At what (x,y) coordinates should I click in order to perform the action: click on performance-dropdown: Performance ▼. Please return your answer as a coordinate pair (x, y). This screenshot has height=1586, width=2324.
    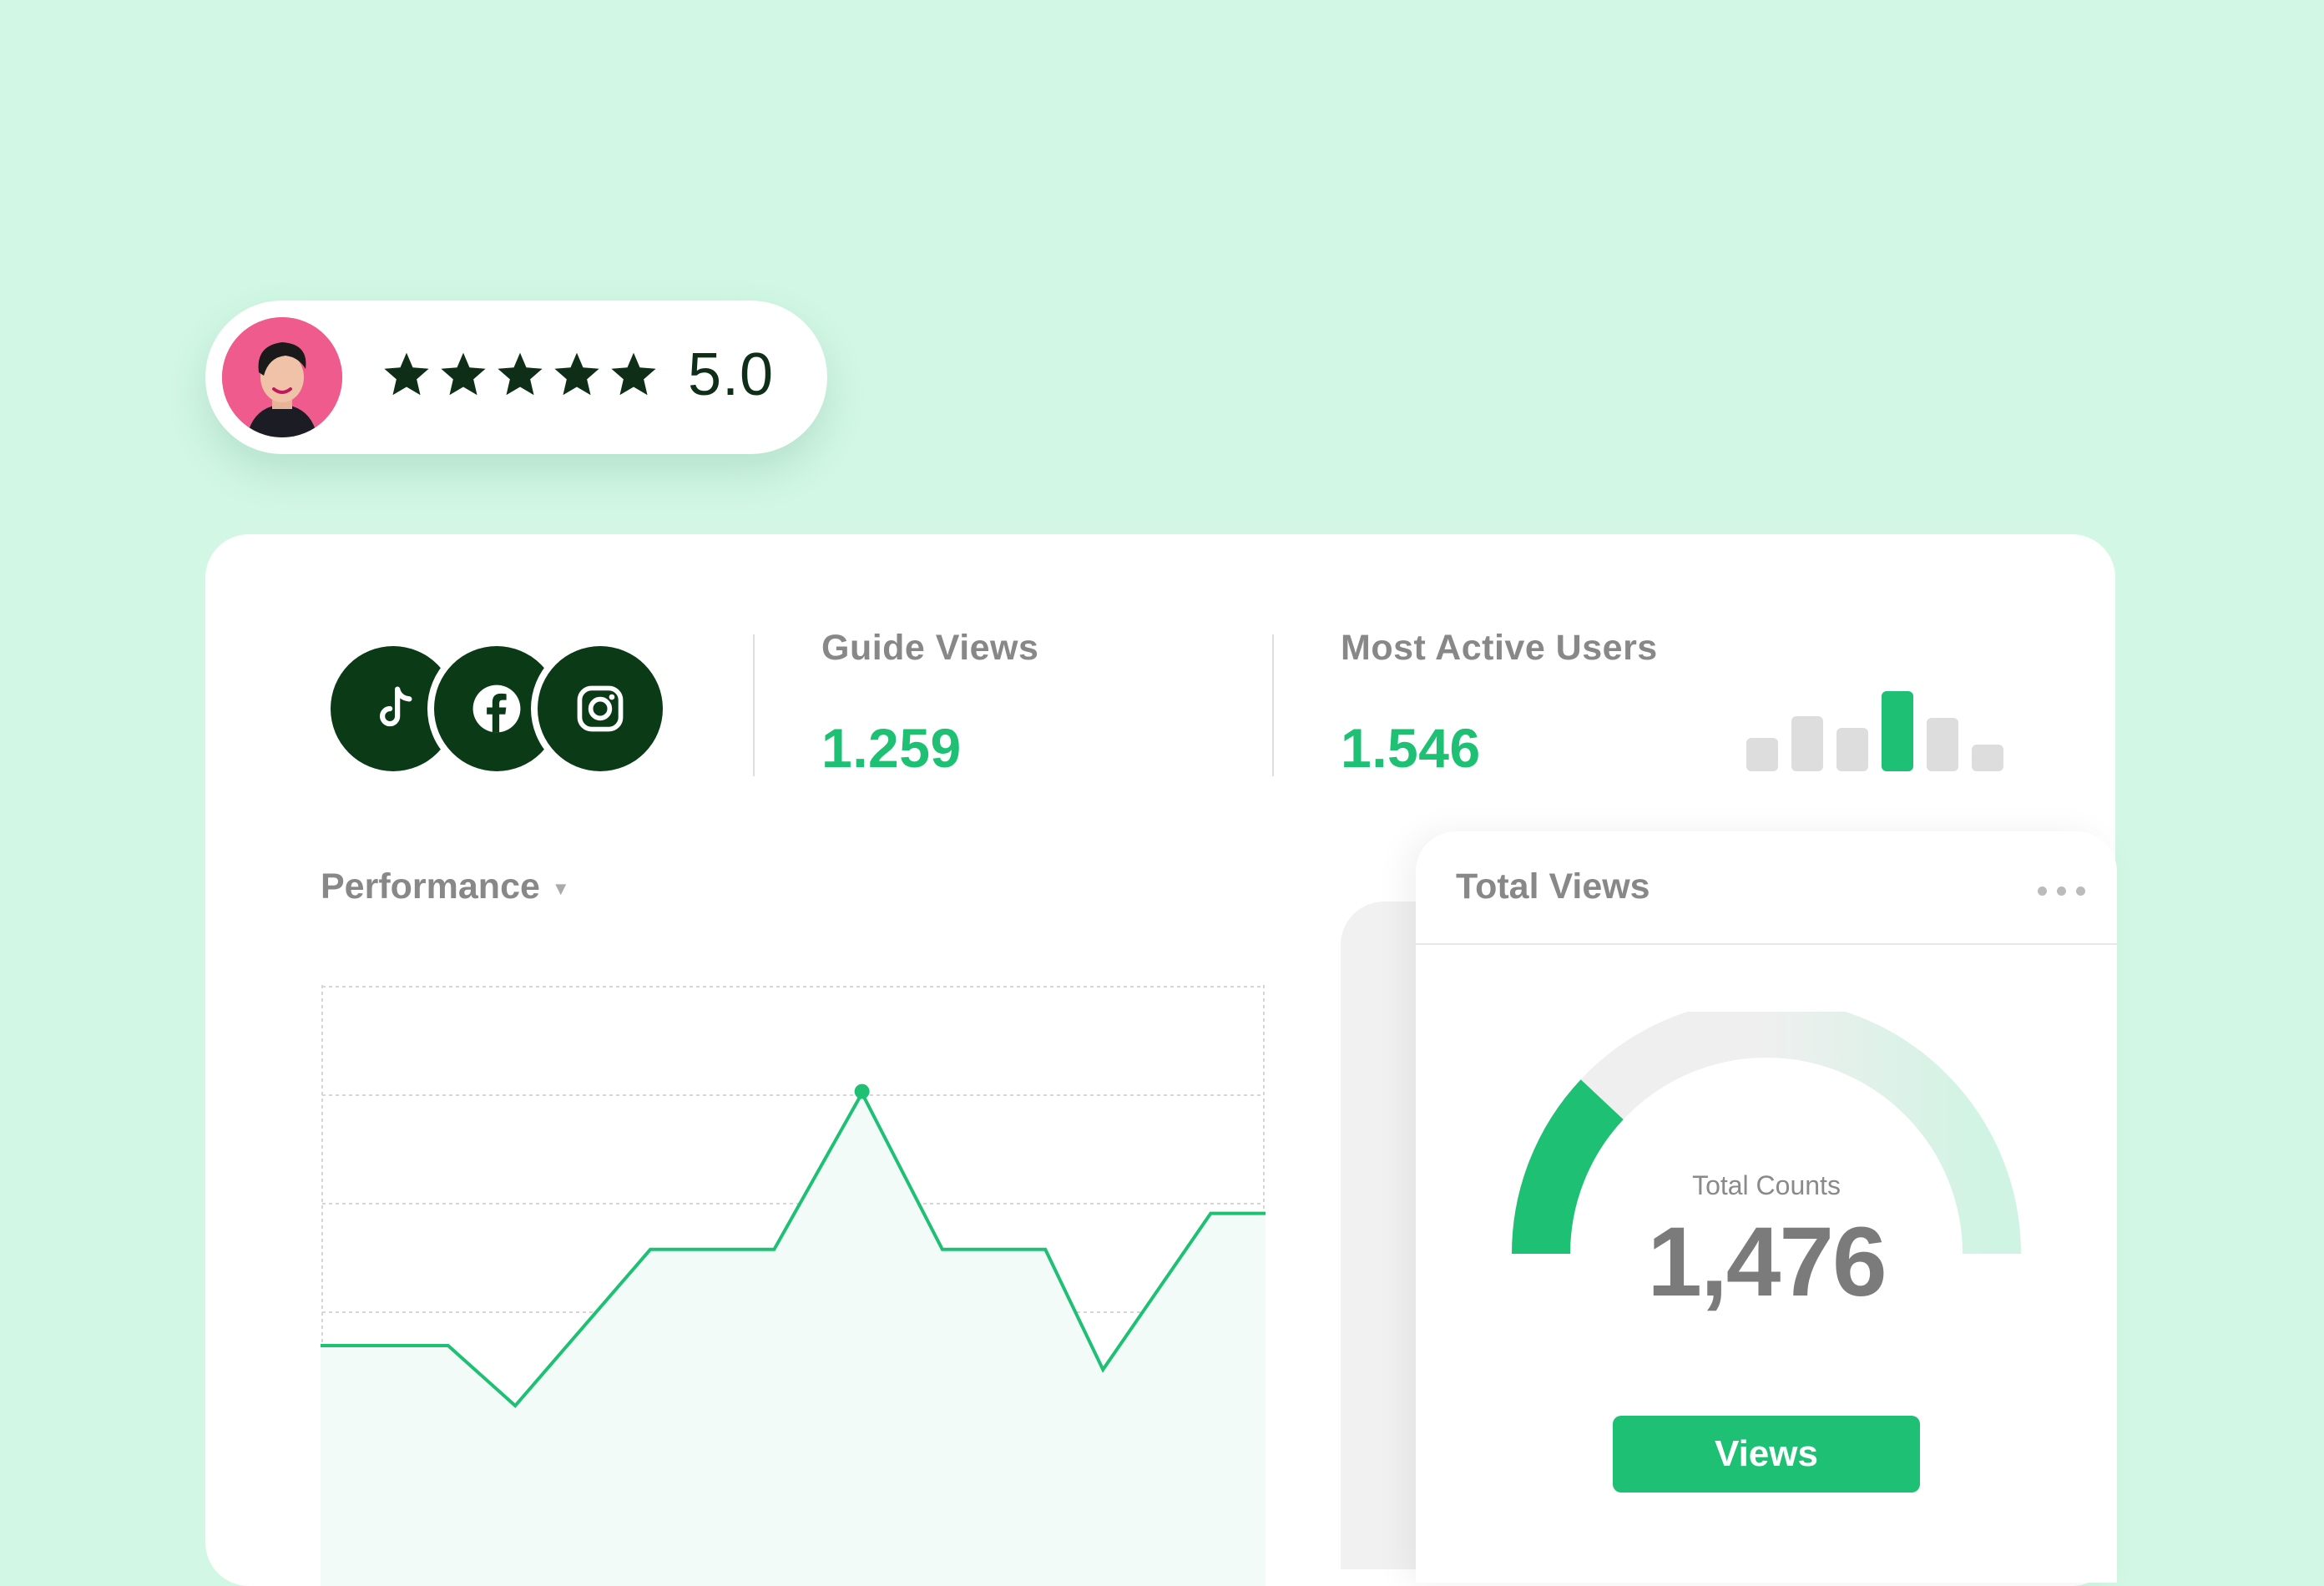
    Looking at the image, I should click on (445, 886).